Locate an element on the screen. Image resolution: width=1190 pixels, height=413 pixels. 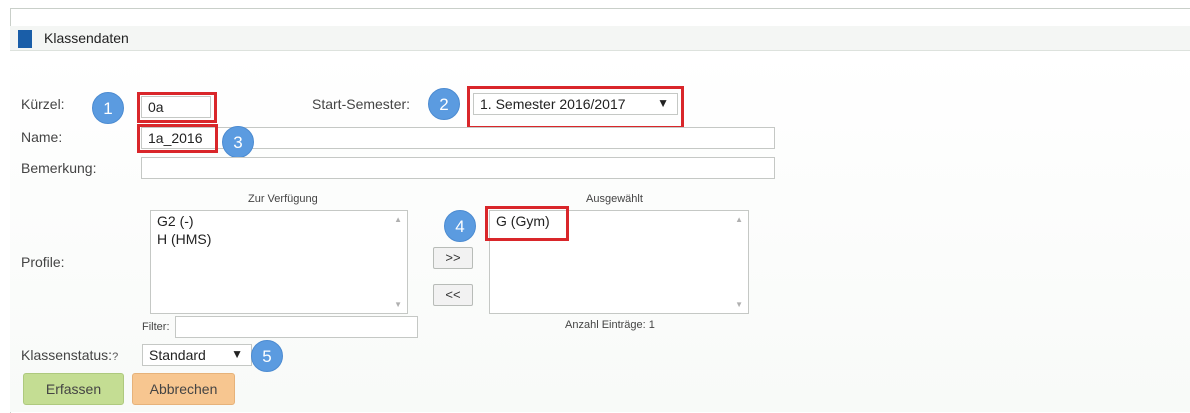
klassenstatus-value: Standard is located at coordinates (177, 355).